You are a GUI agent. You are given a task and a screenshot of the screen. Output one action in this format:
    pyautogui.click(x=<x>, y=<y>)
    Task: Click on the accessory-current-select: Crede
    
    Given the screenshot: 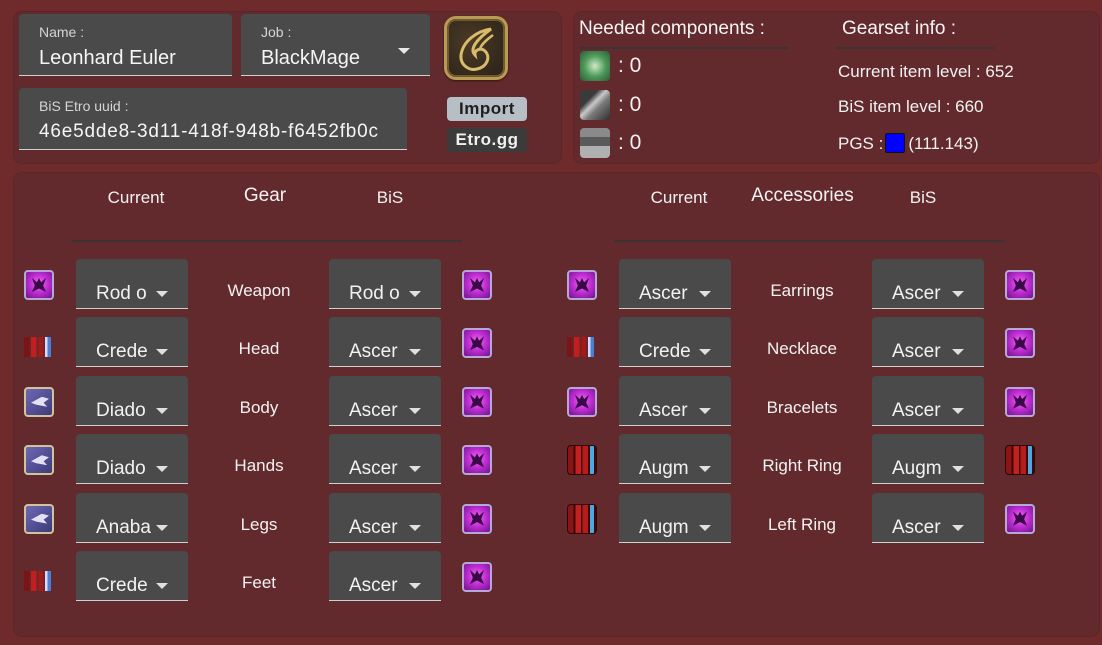 What is the action you would take?
    pyautogui.click(x=675, y=342)
    